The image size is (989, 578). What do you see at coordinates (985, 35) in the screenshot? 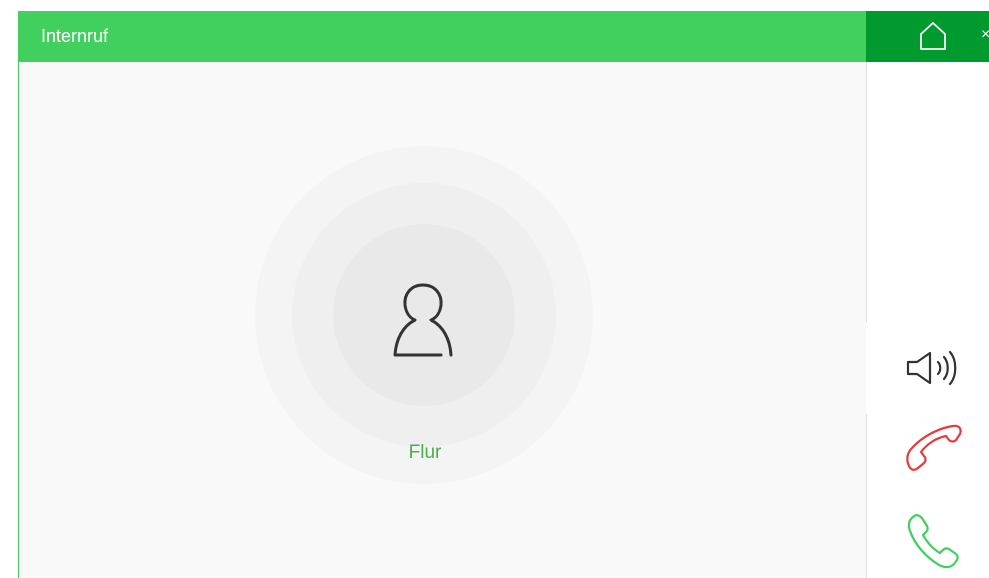
I see `close-button: ×` at bounding box center [985, 35].